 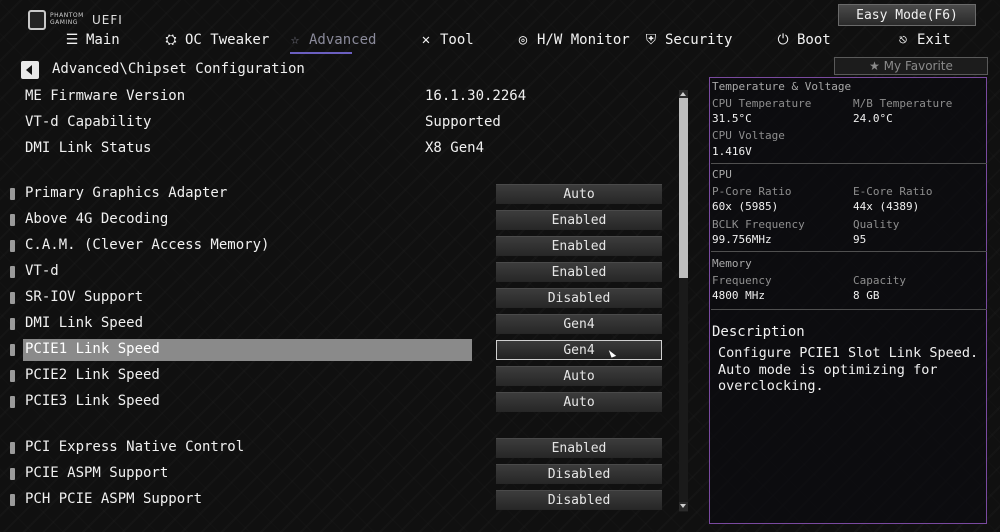 I want to click on quality-label: Quality, so click(x=876, y=224).